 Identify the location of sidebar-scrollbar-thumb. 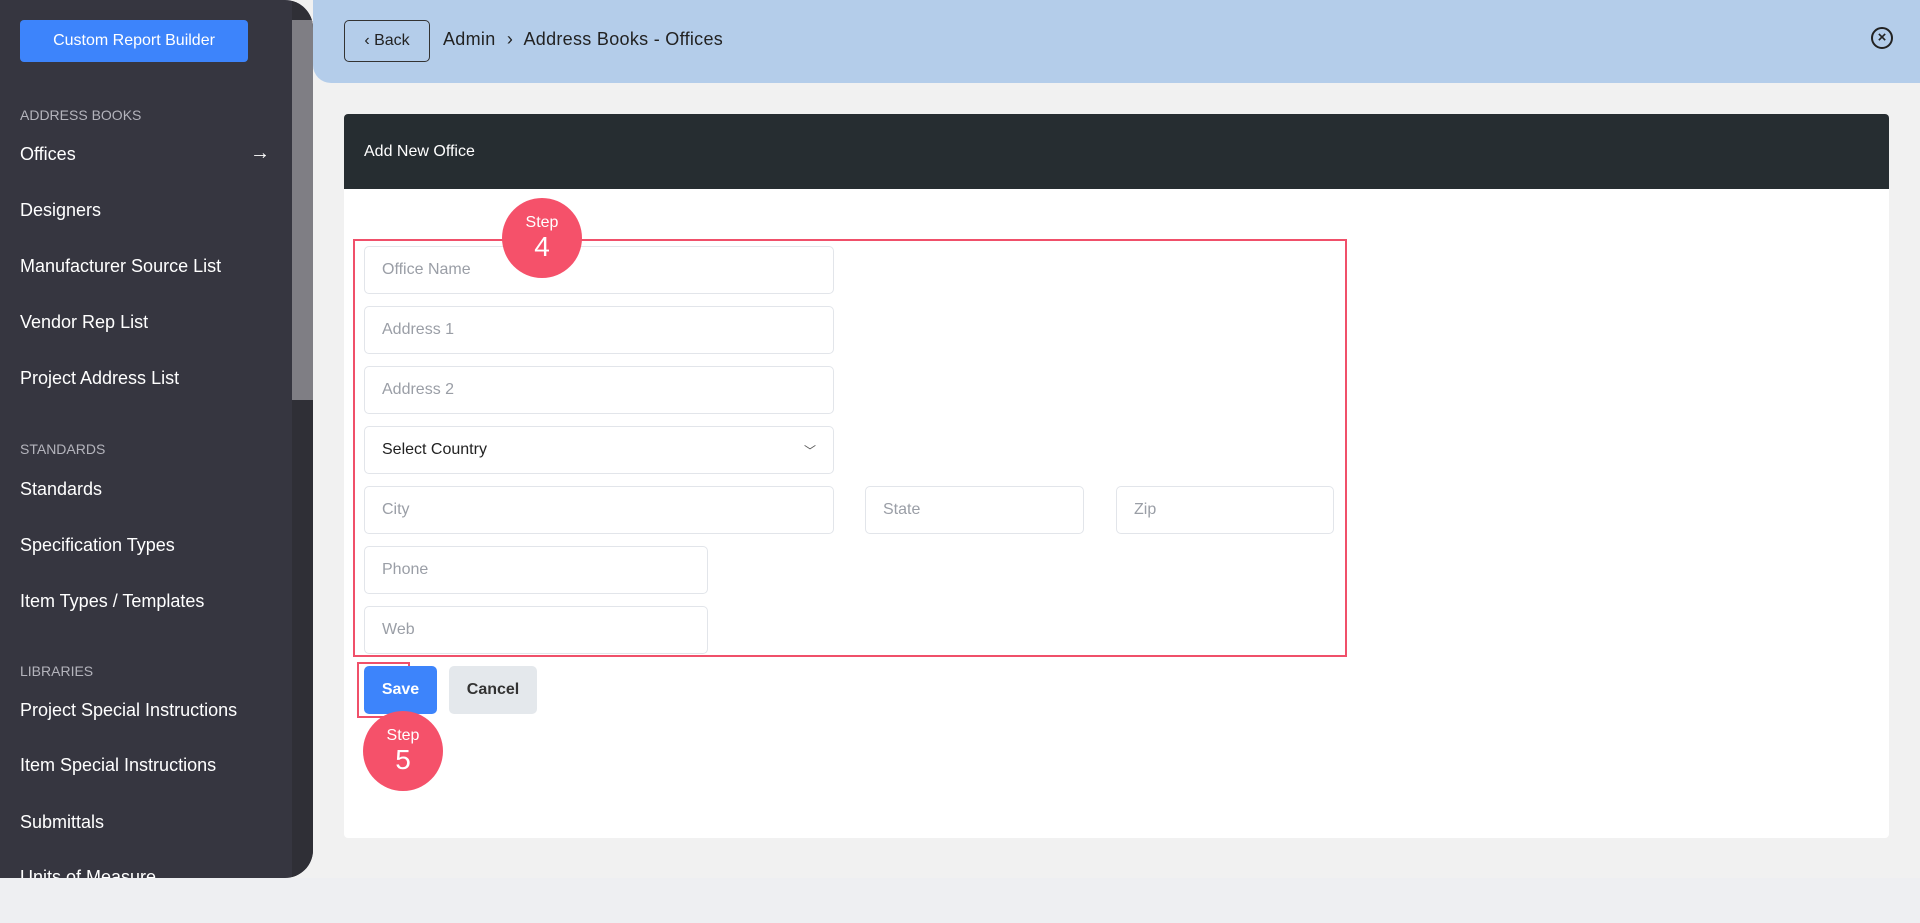
(302, 210).